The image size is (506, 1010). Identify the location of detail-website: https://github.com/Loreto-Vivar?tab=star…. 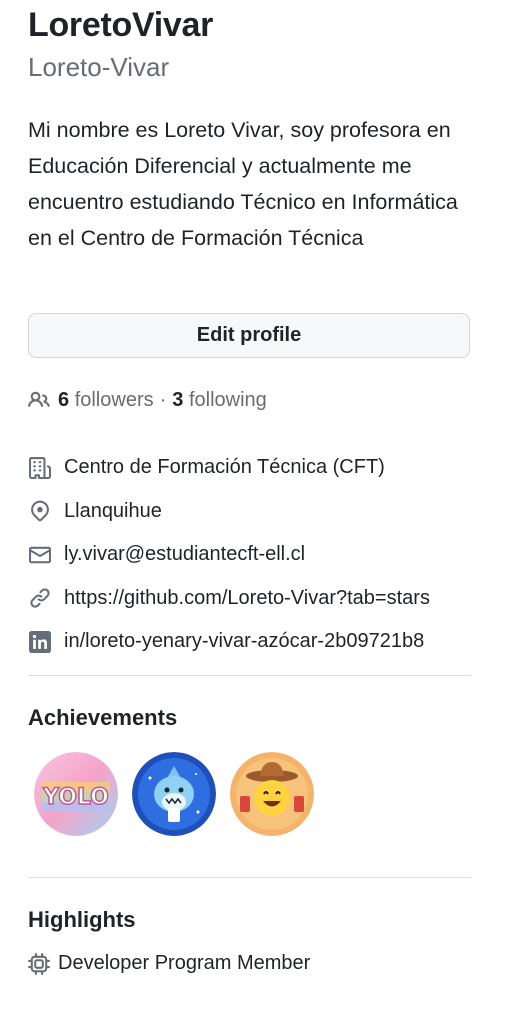
(258, 599).